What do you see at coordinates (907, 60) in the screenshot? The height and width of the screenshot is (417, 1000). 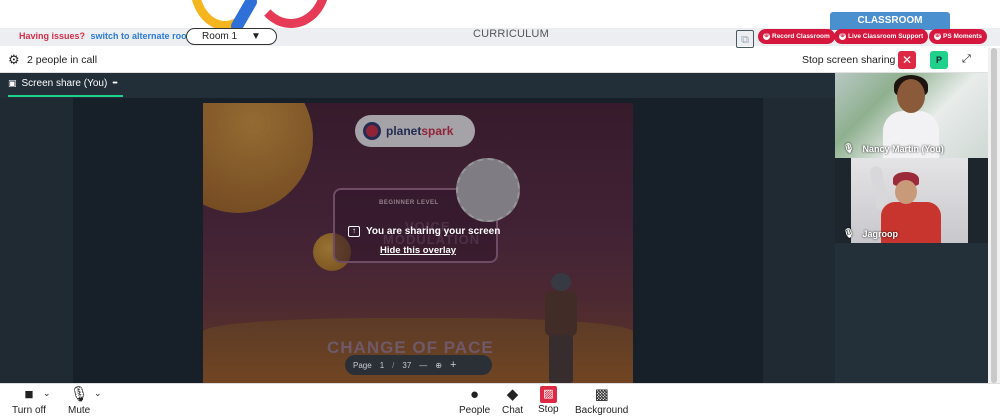 I see `stop-sharing-button: ✕` at bounding box center [907, 60].